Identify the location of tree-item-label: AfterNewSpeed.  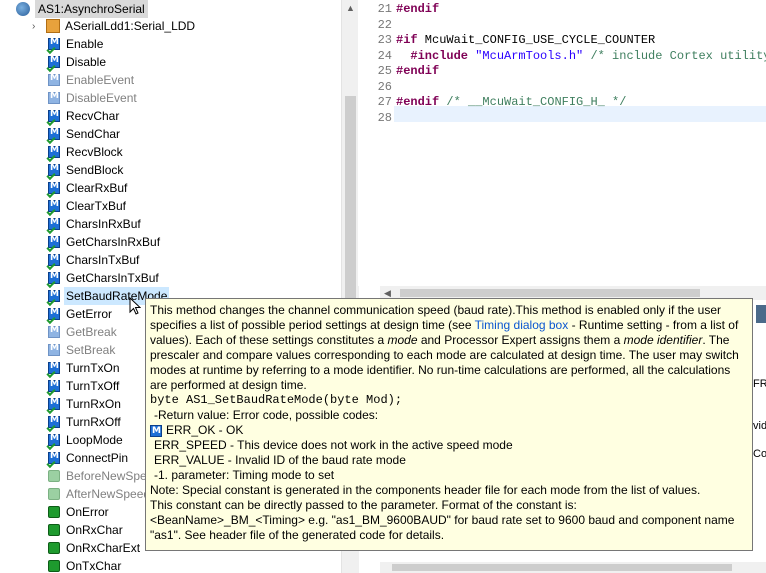
(108, 494).